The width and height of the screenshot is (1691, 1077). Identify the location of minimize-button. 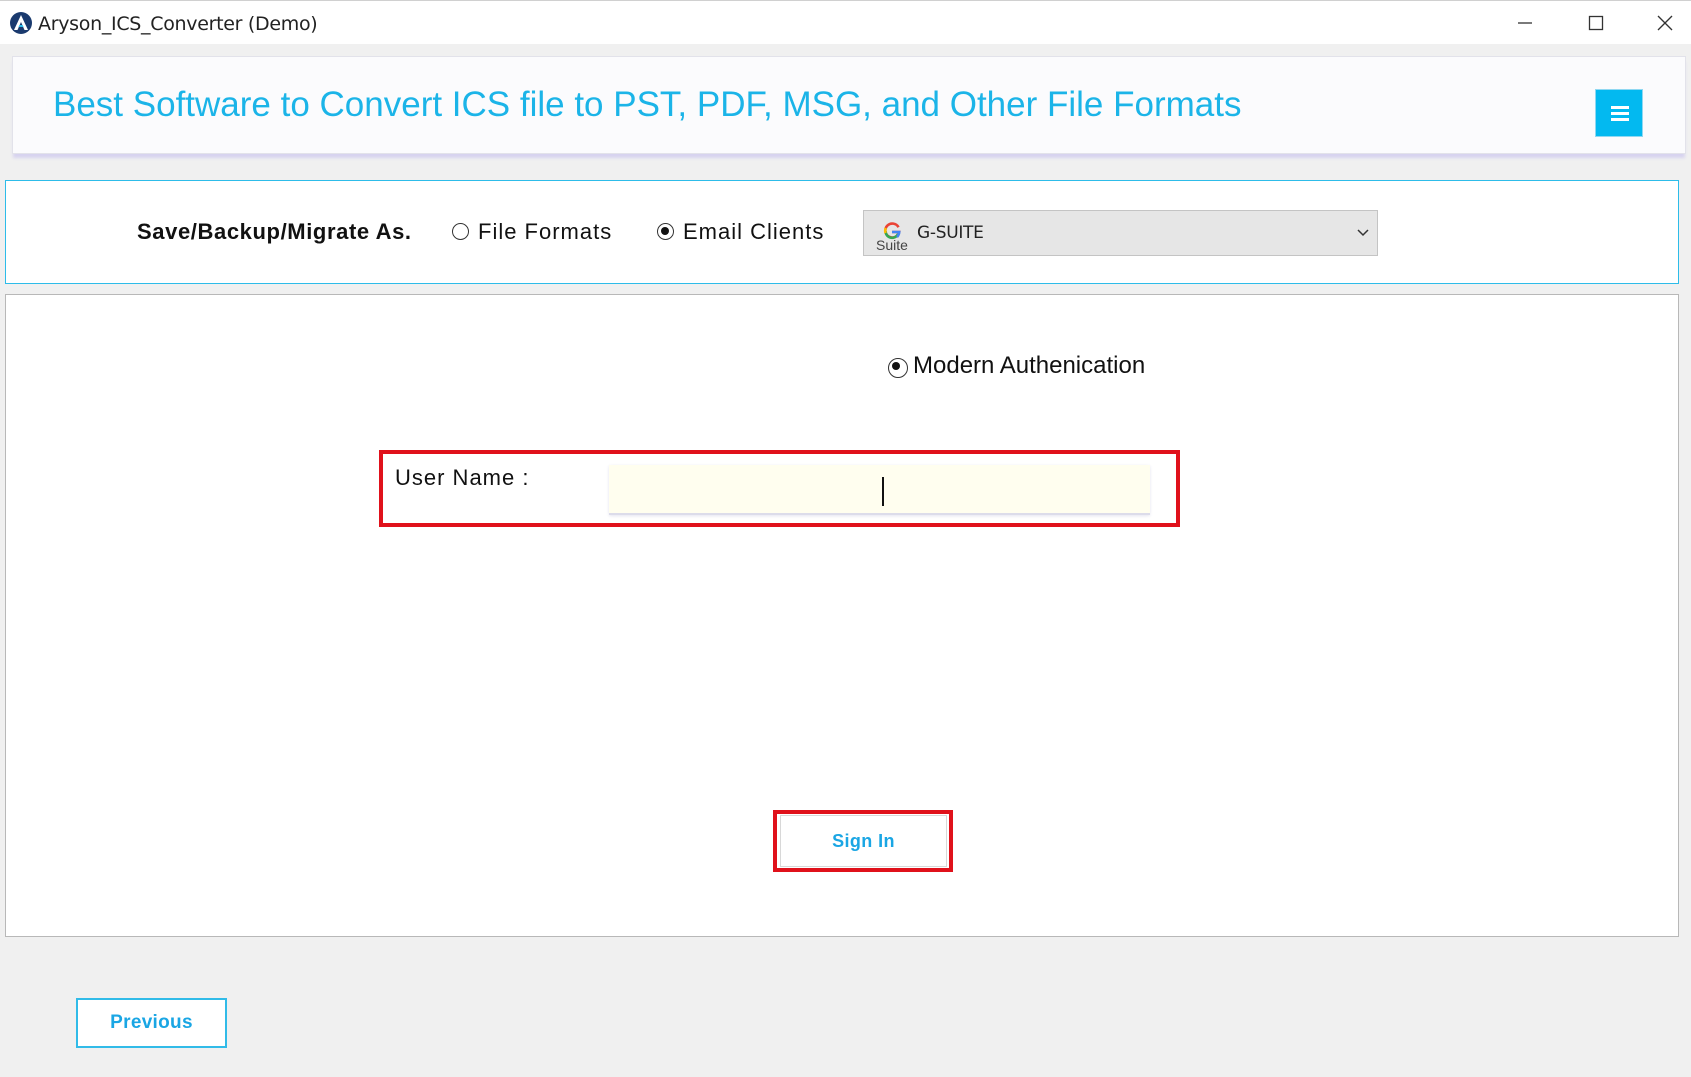
(1525, 23).